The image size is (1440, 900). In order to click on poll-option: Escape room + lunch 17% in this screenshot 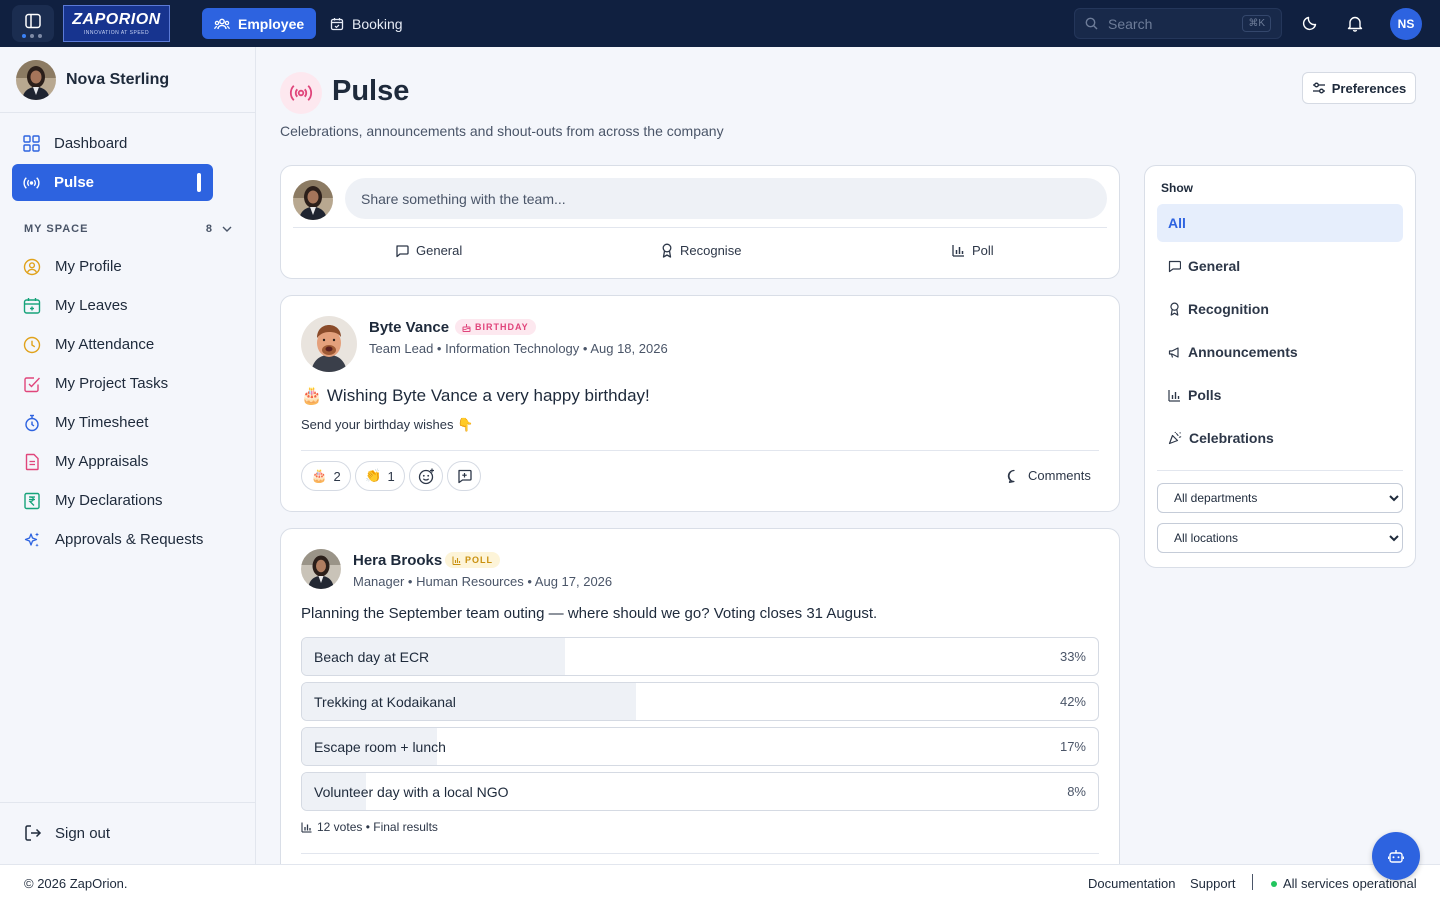, I will do `click(700, 746)`.